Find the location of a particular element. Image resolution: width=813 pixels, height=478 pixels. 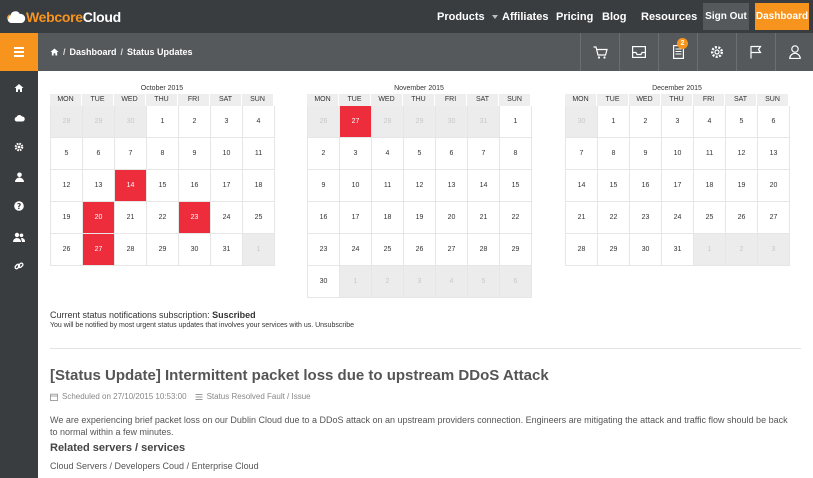

nav-resources: Resources is located at coordinates (676, 16).